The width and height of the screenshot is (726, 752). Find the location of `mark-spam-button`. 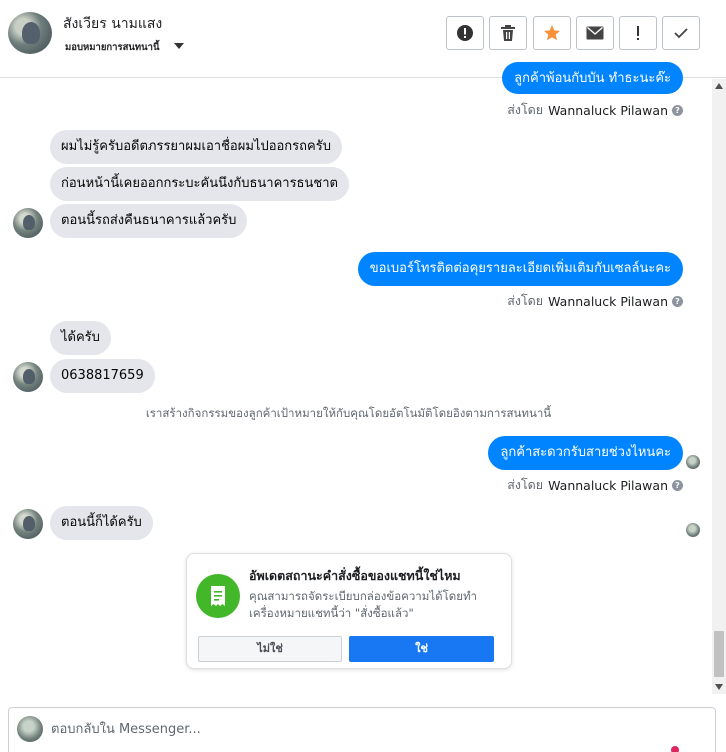

mark-spam-button is located at coordinates (465, 33).